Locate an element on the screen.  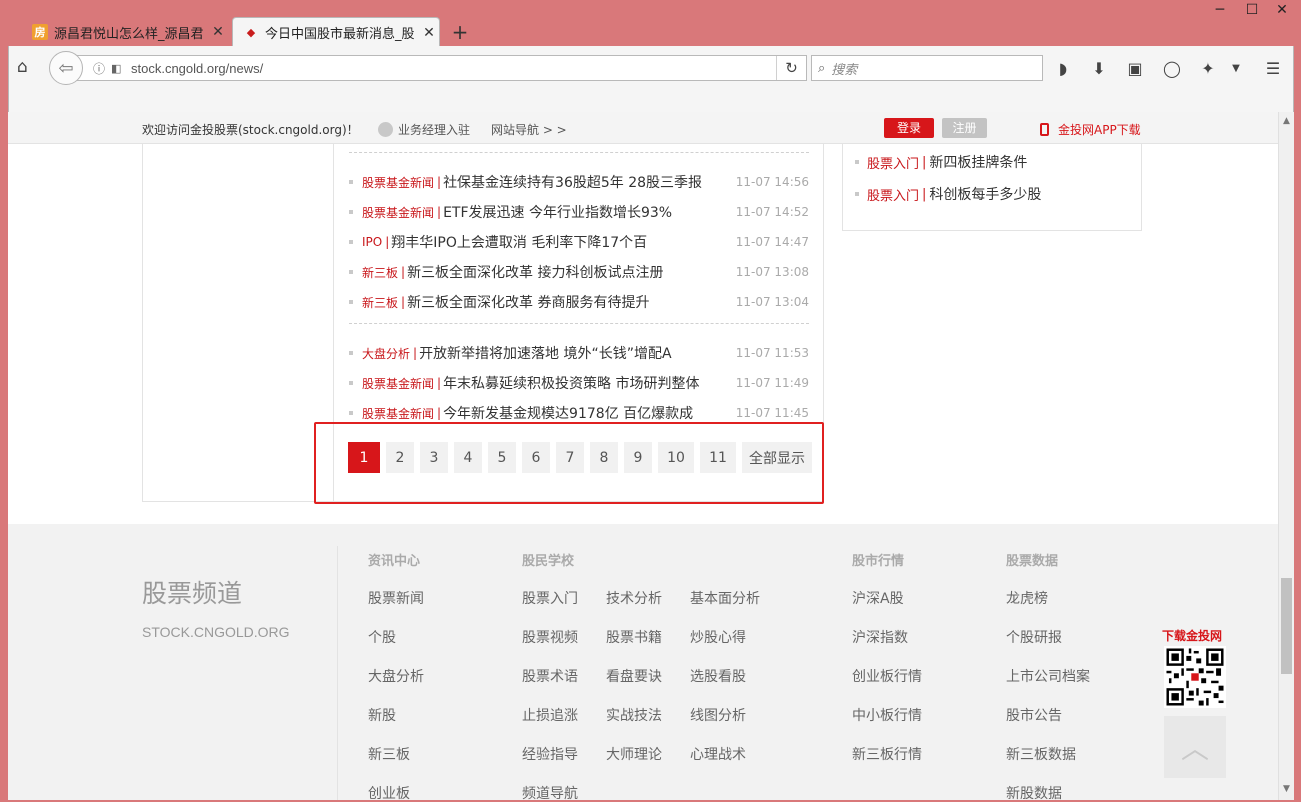
list-item: 大盘分析 | 开放新举措将加速落地 境外“长钱”增配A 11-07 11:53 is located at coordinates (579, 353).